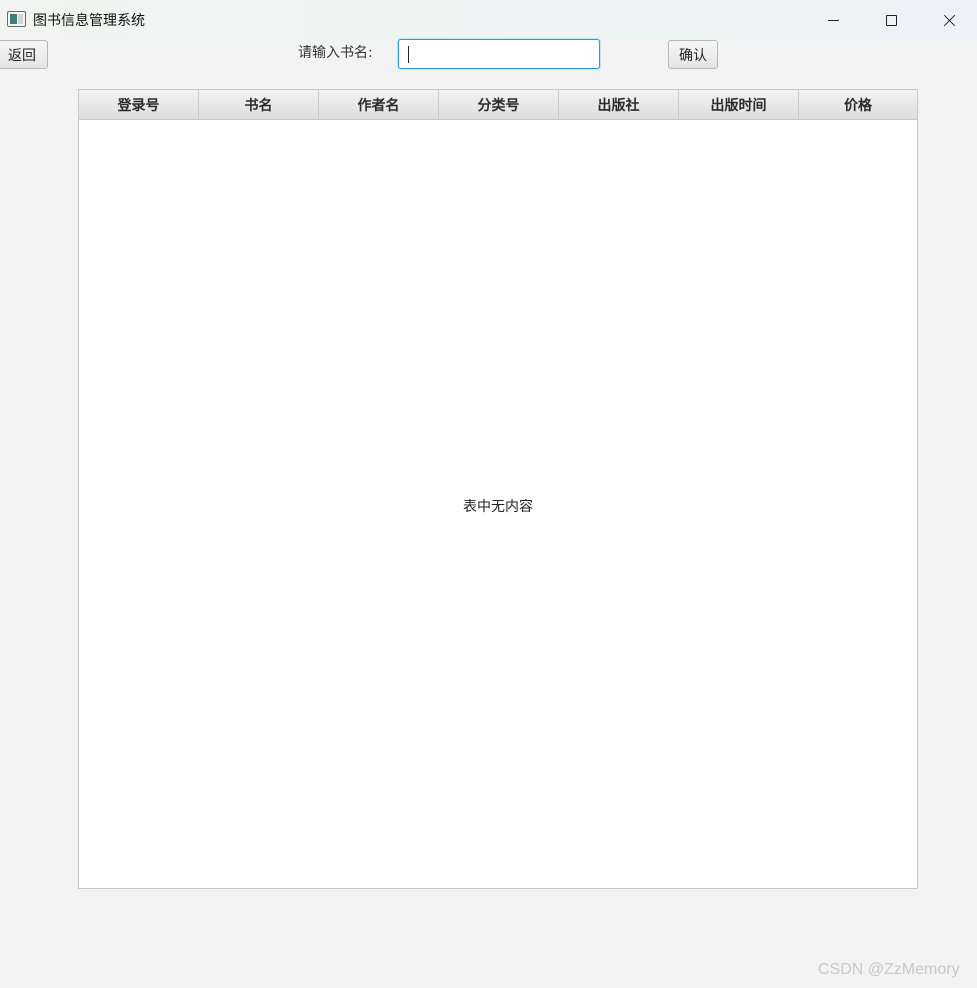 Image resolution: width=977 pixels, height=988 pixels. I want to click on column-header-publish-date: 出版时间, so click(739, 105).